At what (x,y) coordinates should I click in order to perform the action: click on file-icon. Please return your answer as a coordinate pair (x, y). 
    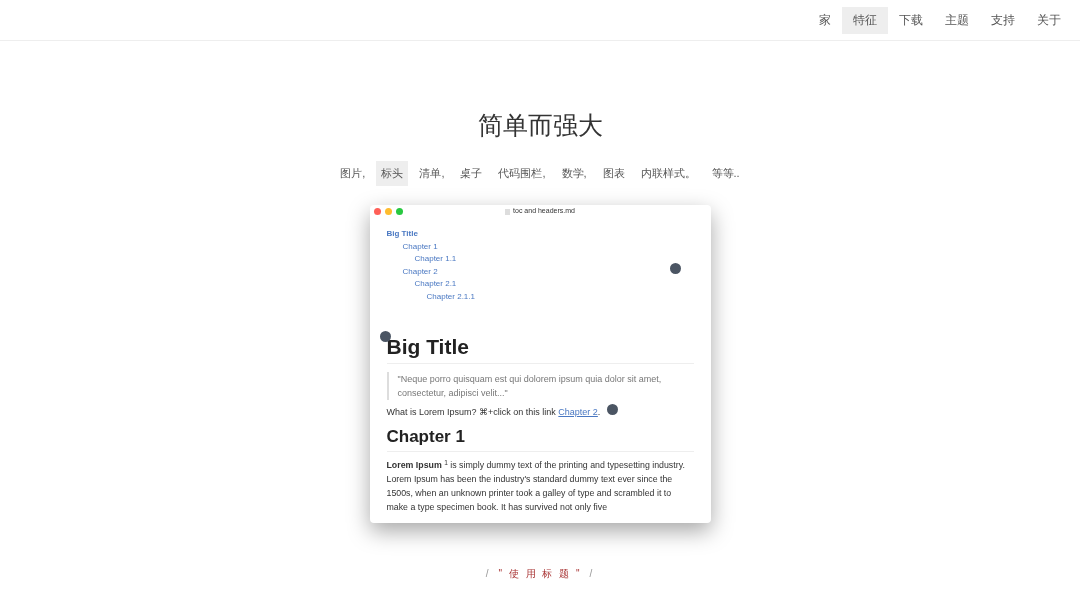
    Looking at the image, I should click on (508, 211).